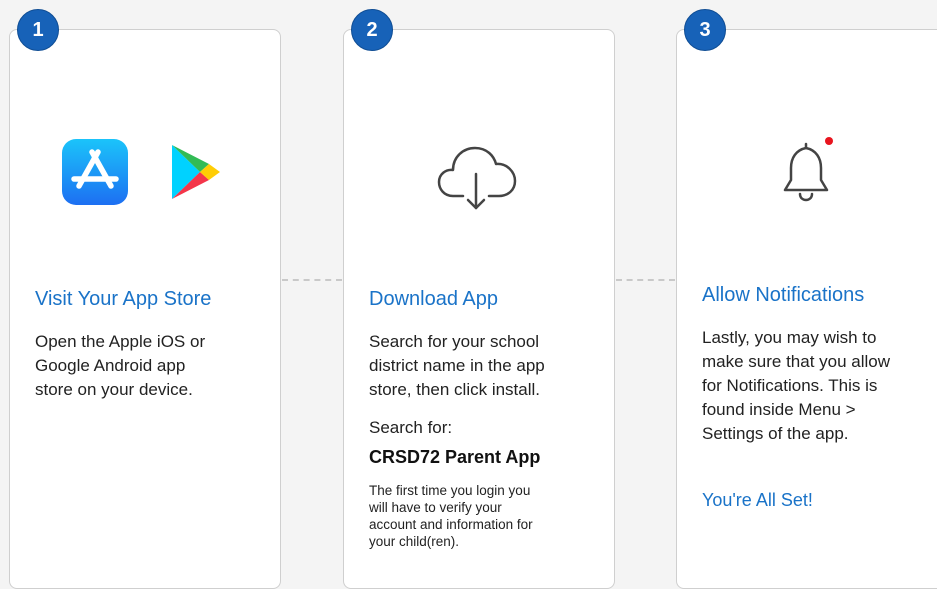 The image size is (937, 589). I want to click on search-label: Search for:, so click(411, 427).